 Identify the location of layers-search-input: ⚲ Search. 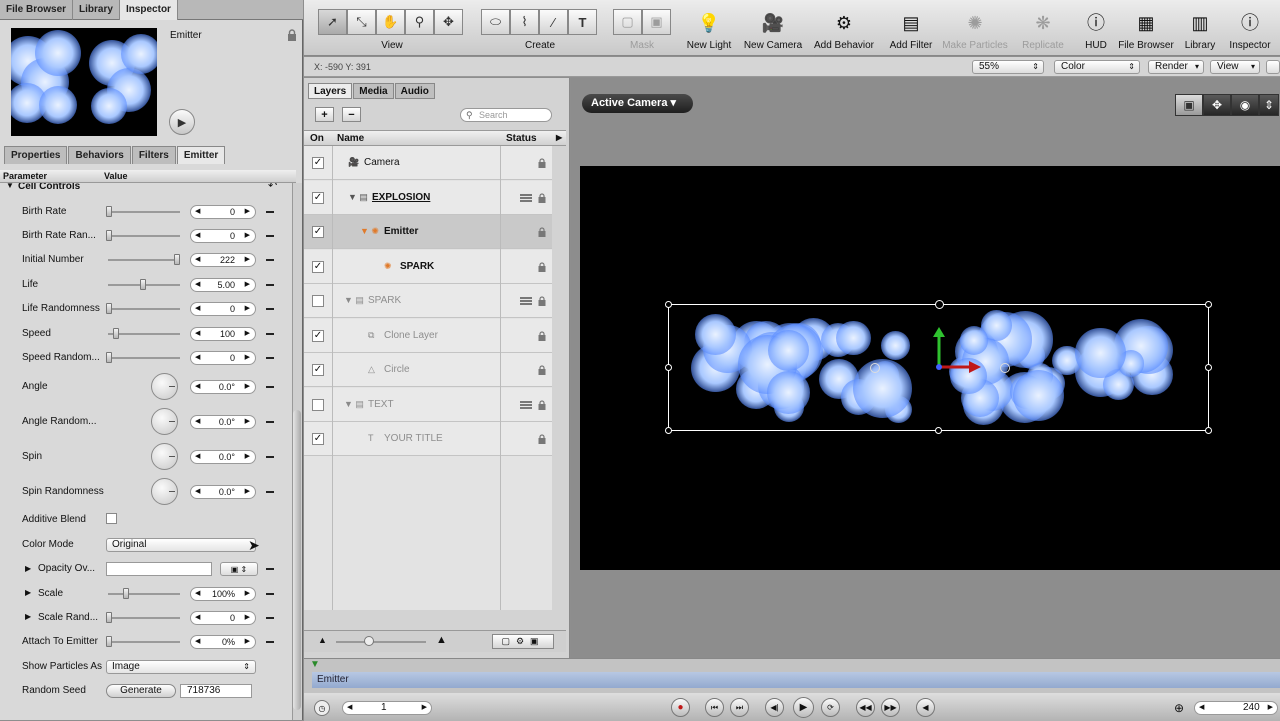
(506, 115).